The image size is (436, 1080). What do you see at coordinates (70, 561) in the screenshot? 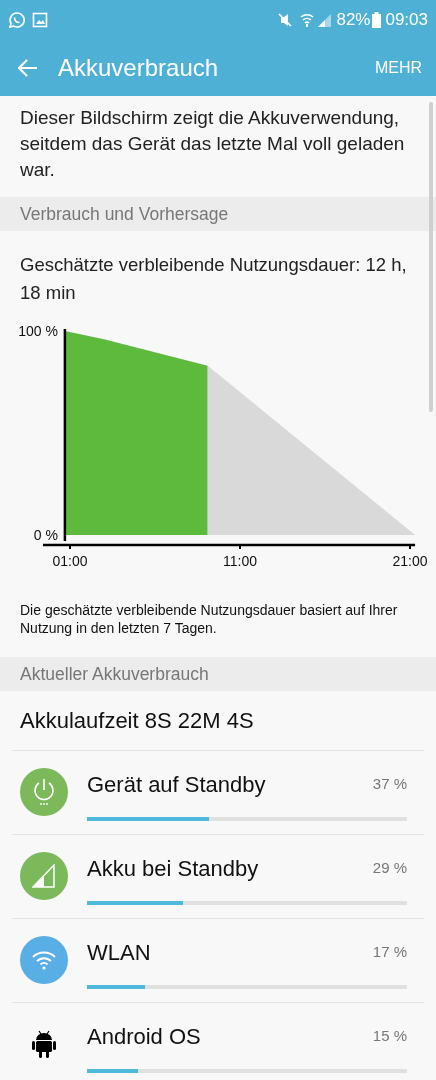
I see `x-tick-label: 01:00` at bounding box center [70, 561].